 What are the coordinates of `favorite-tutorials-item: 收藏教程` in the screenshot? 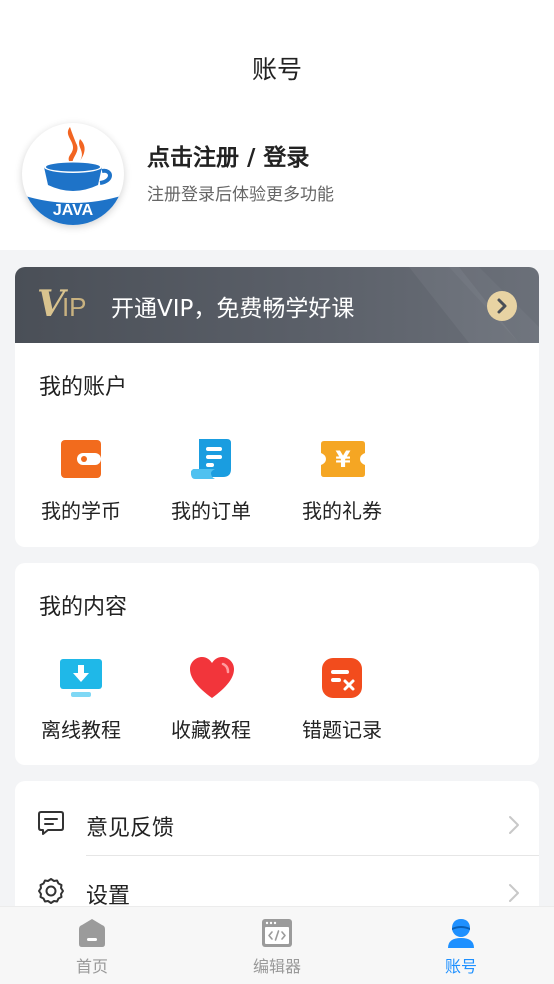 It's located at (211, 699).